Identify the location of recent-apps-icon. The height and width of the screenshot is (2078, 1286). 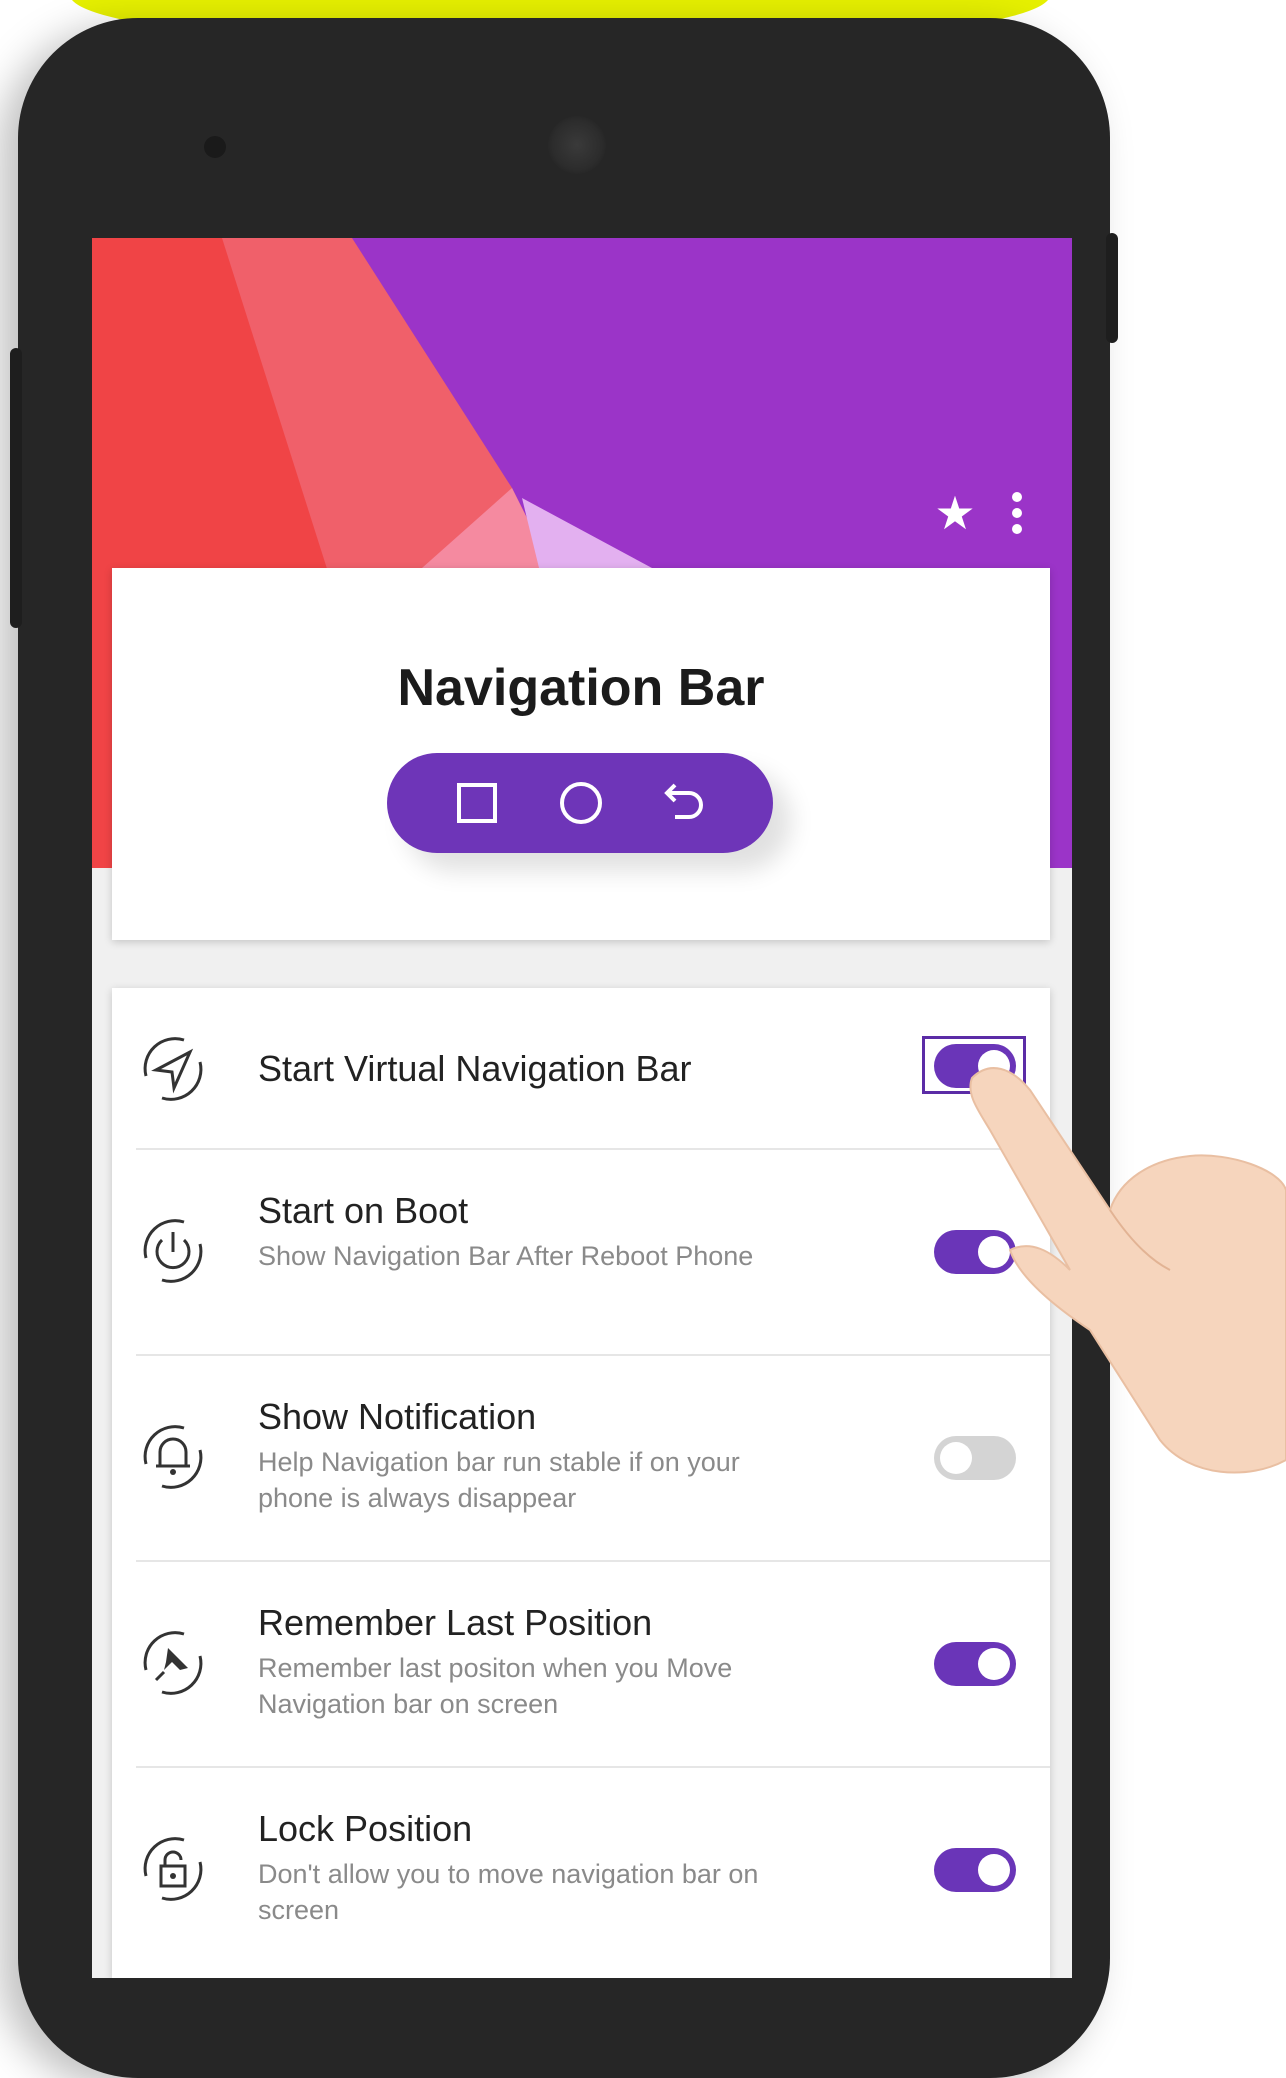
(477, 803).